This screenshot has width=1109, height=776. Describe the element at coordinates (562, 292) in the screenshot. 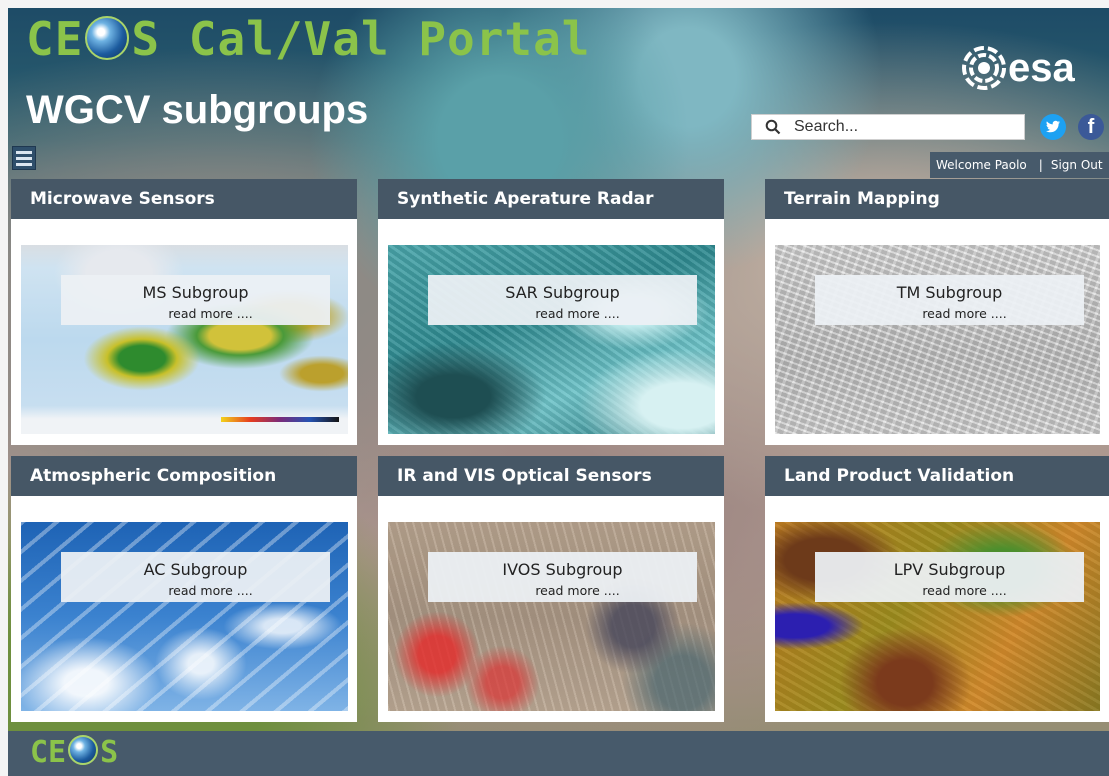

I see `subgroup-title: SAR Subgroup` at that location.